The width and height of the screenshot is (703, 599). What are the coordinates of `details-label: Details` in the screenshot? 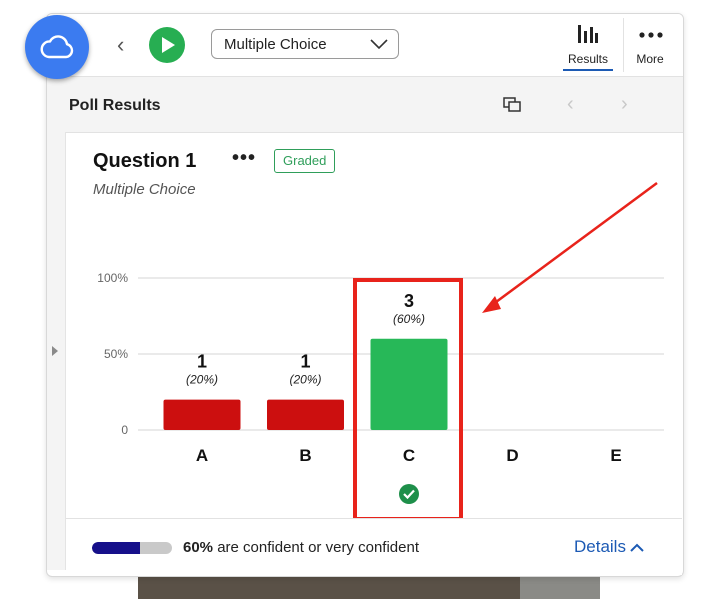 It's located at (600, 546).